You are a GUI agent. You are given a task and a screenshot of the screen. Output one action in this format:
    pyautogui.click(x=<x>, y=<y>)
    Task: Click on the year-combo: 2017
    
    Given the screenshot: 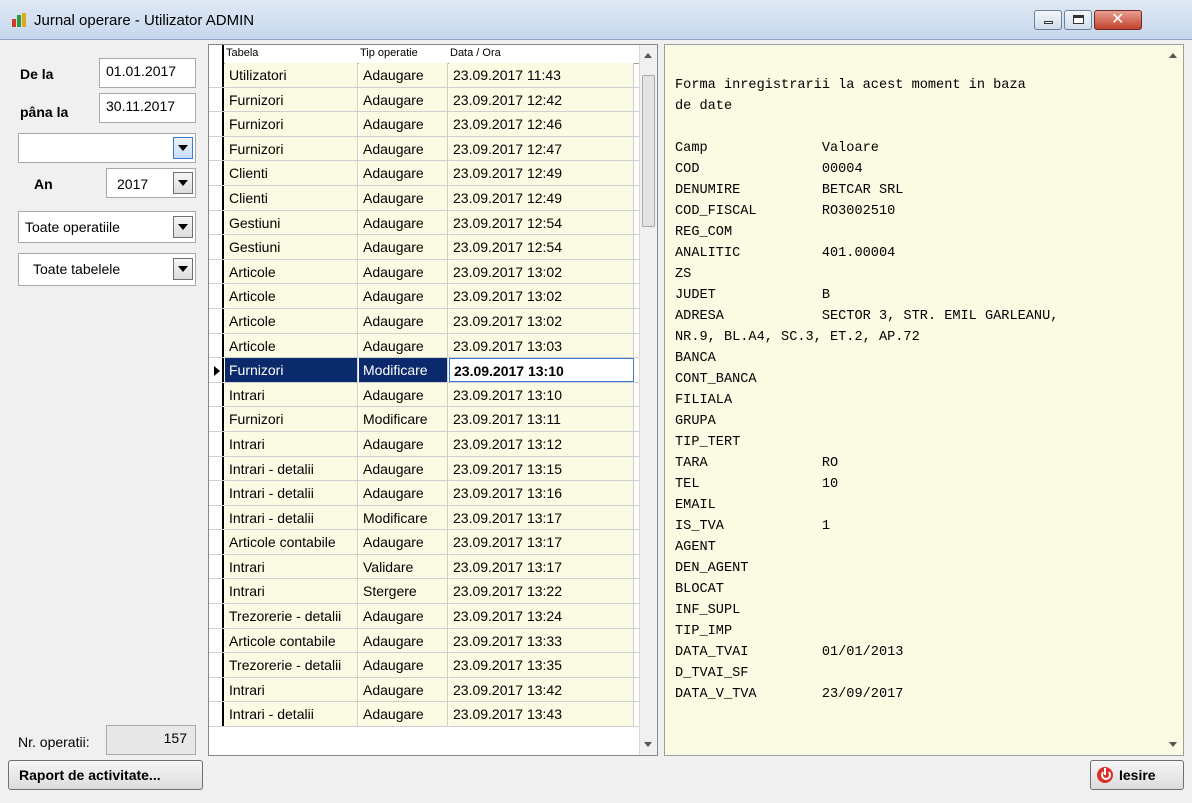 What is the action you would take?
    pyautogui.click(x=151, y=183)
    